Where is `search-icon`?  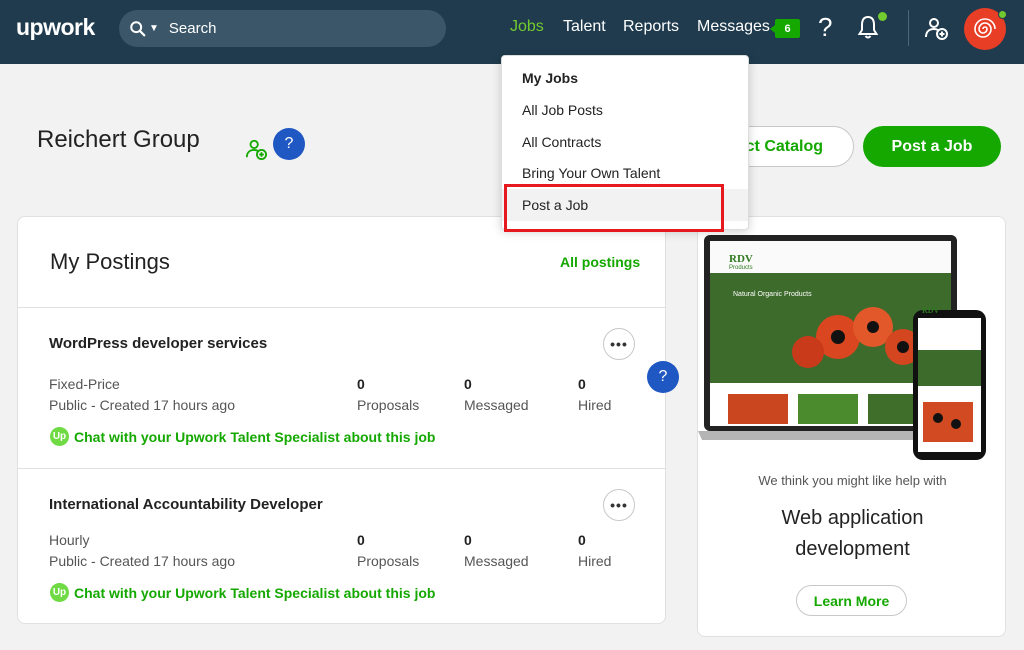 search-icon is located at coordinates (138, 28).